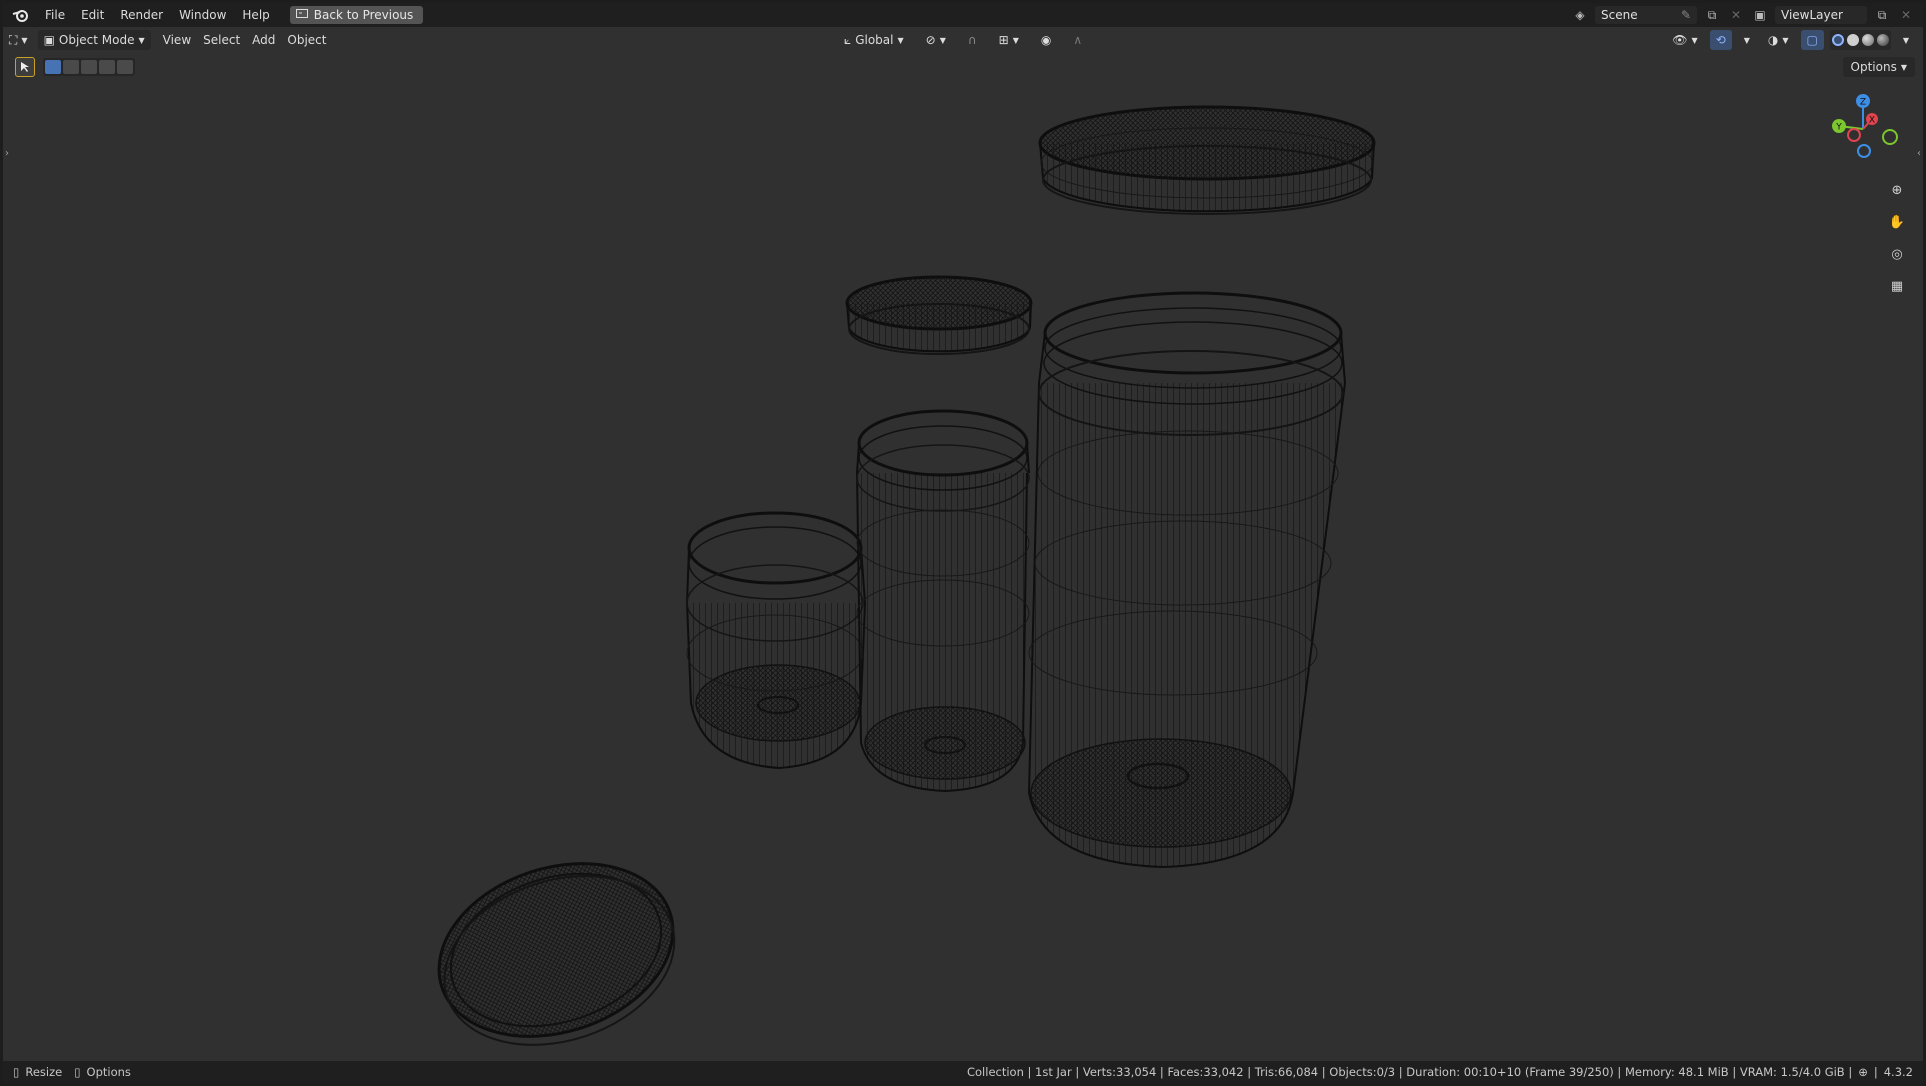 The width and height of the screenshot is (1926, 1086). I want to click on small-jar-wireframe, so click(776, 640).